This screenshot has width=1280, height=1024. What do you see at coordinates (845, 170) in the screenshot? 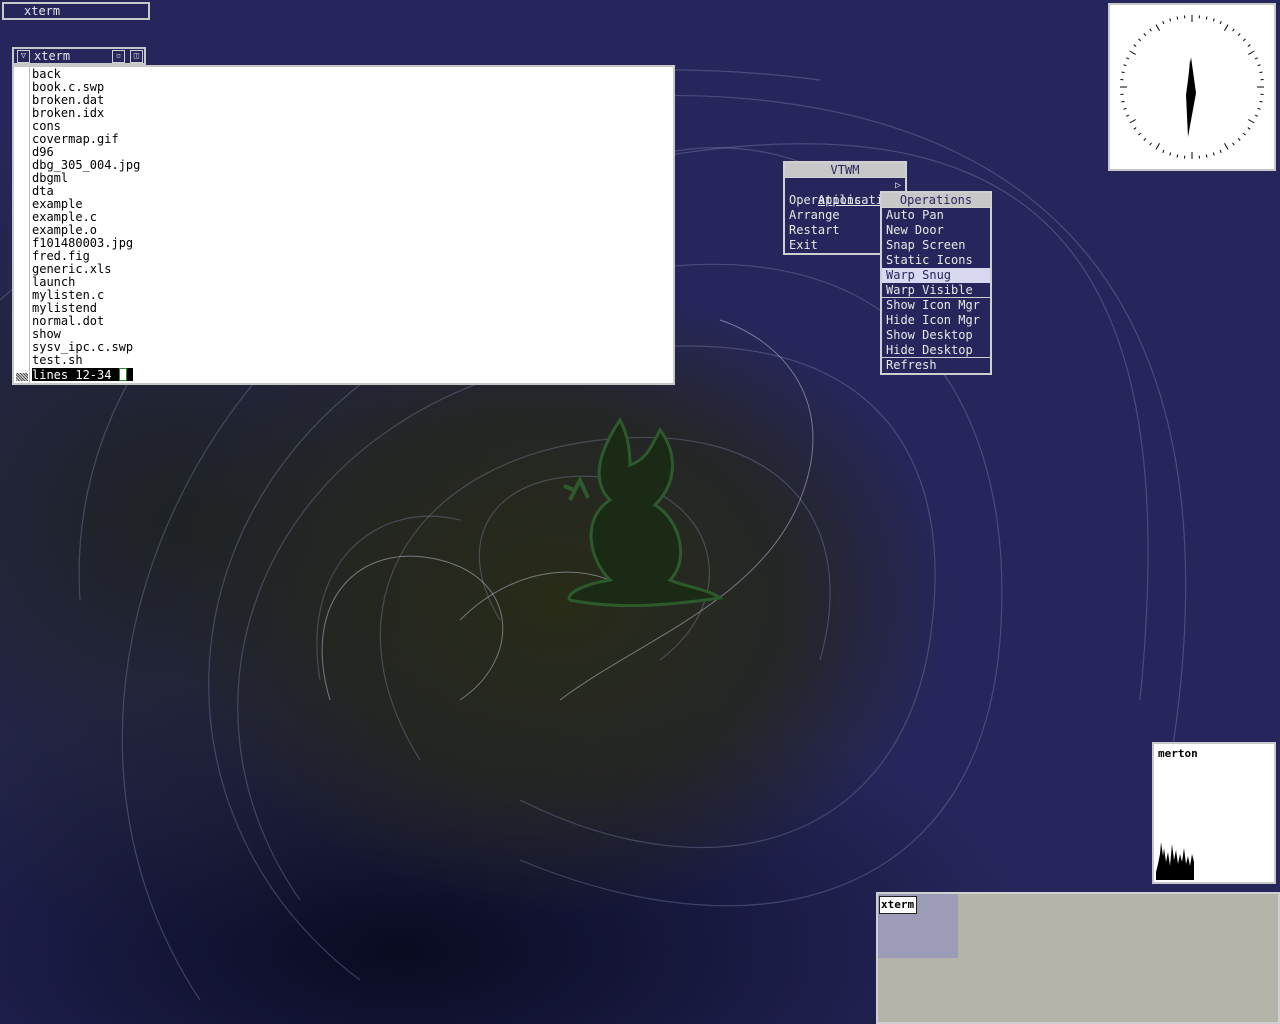
I see `vtwm-menu-title: VTWM` at bounding box center [845, 170].